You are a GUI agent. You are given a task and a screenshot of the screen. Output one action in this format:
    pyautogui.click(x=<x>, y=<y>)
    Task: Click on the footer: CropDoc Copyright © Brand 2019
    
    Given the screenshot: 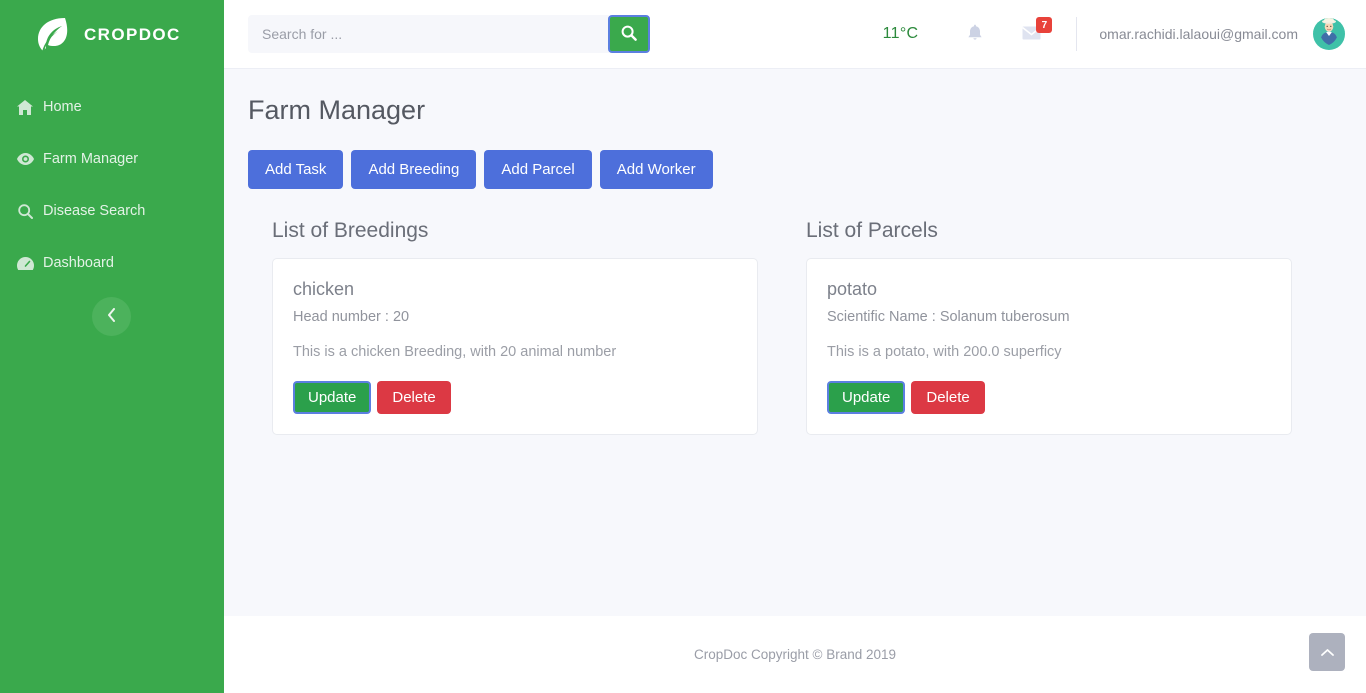 What is the action you would take?
    pyautogui.click(x=795, y=654)
    